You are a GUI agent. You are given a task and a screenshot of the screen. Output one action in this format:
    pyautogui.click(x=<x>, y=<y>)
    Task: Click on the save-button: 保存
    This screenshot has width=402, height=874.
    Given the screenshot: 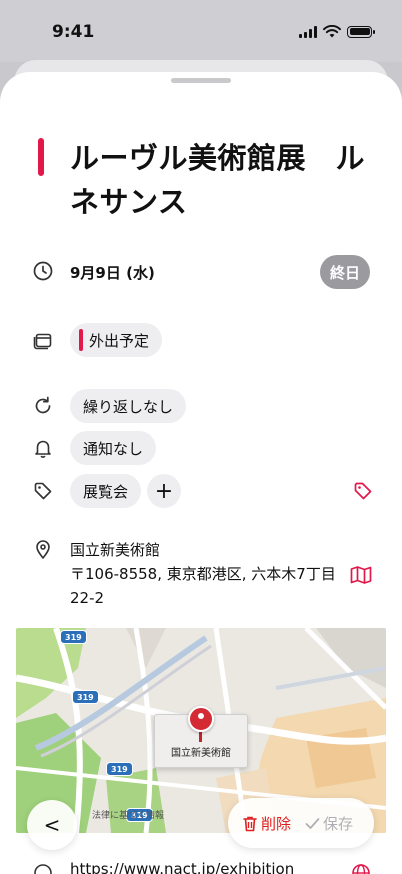 What is the action you would take?
    pyautogui.click(x=329, y=823)
    